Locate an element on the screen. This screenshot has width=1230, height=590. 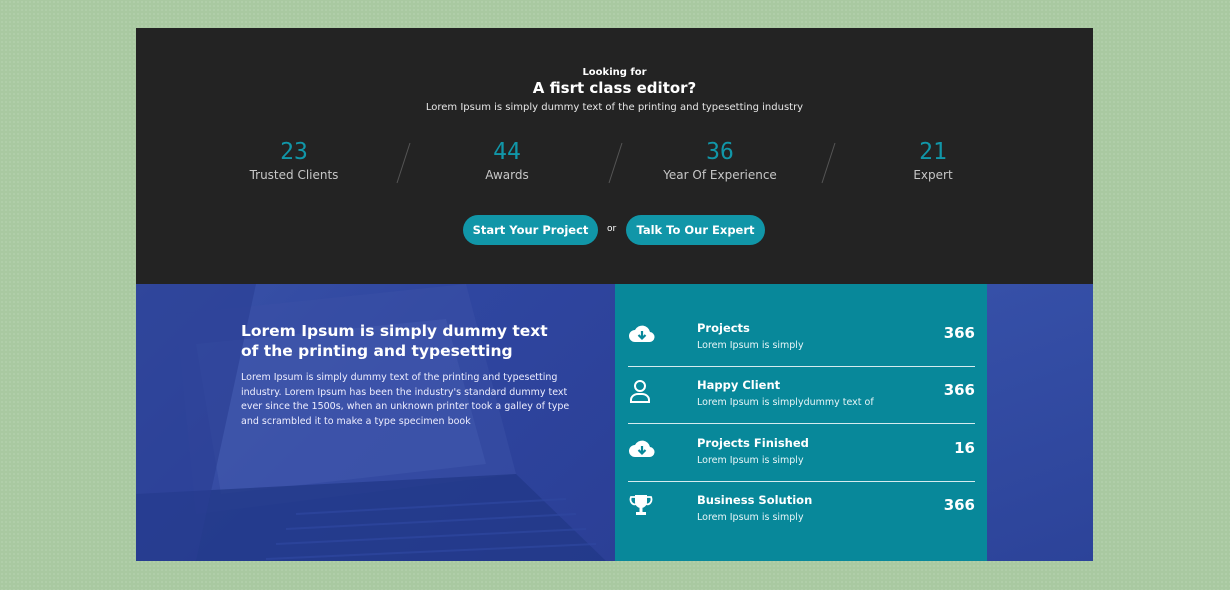
feature-subtitle: Lorem Ipsum is simplydummy text of is located at coordinates (785, 402).